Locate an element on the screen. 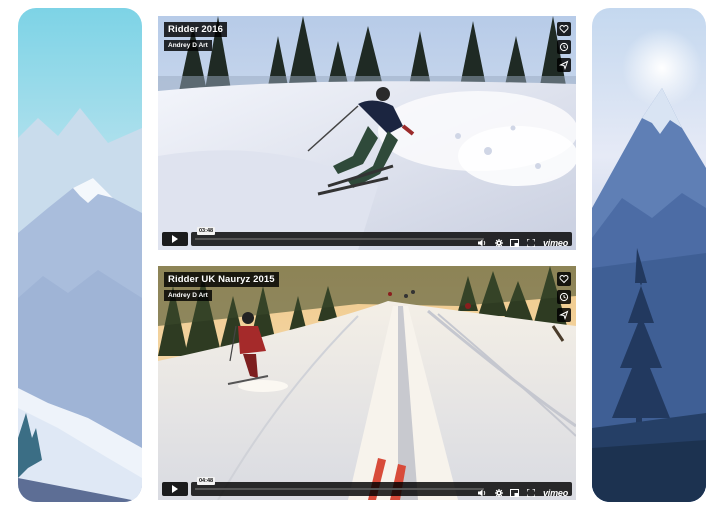 The height and width of the screenshot is (508, 707). progress-bar: 03:48 is located at coordinates (339, 233).